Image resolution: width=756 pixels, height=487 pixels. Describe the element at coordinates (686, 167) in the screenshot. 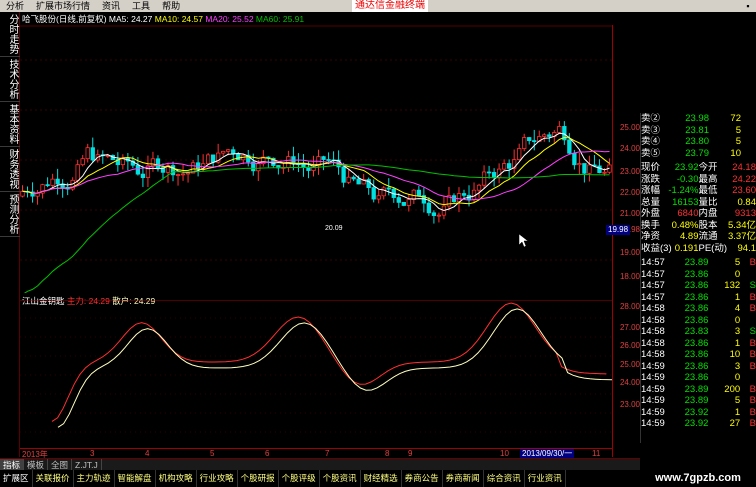

I see `quote-cell: 23.92` at that location.